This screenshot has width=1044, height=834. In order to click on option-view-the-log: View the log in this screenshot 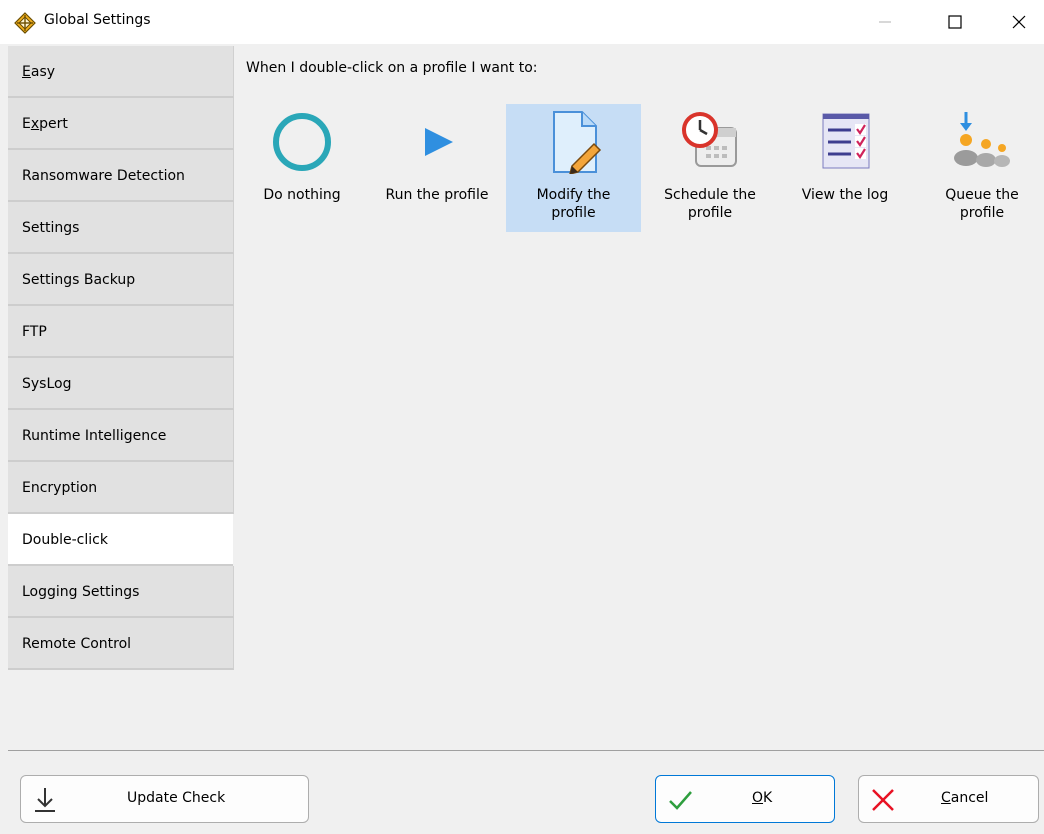, I will do `click(845, 168)`.